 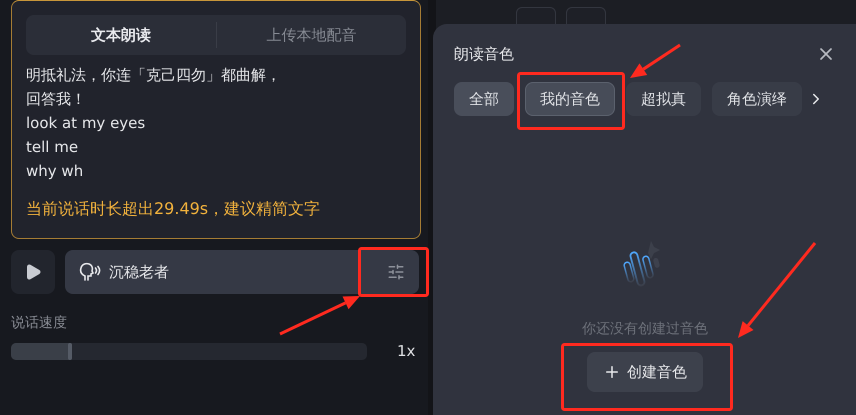 I want to click on speed-slider, so click(x=189, y=351).